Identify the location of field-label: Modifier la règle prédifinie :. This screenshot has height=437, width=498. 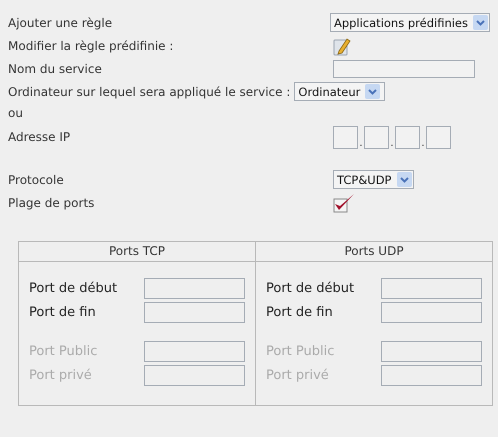
(91, 45).